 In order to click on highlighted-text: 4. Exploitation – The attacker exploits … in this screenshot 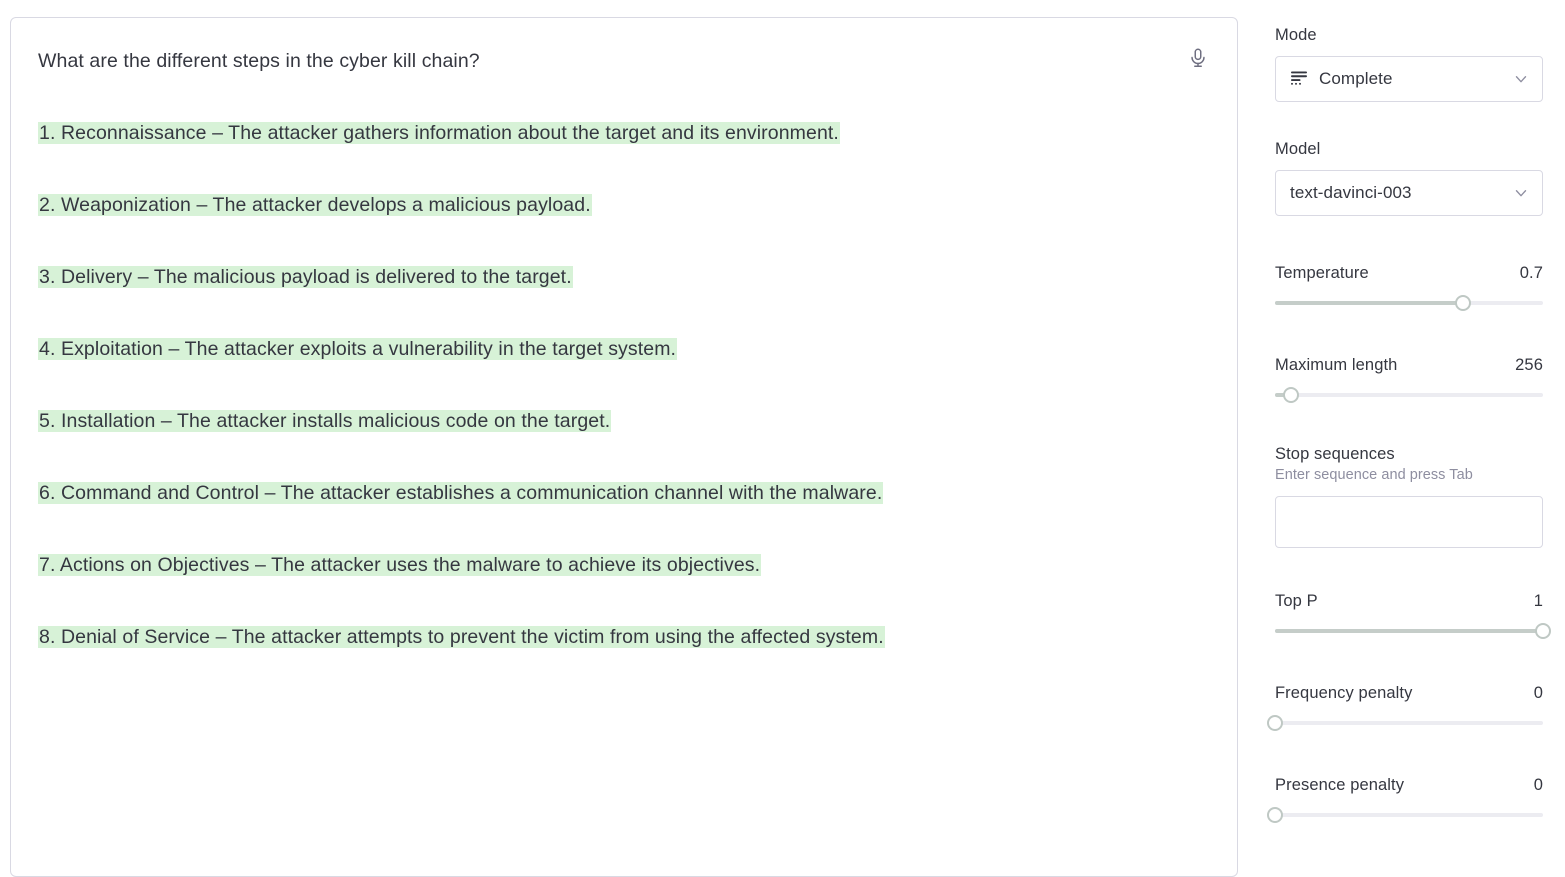, I will do `click(358, 349)`.